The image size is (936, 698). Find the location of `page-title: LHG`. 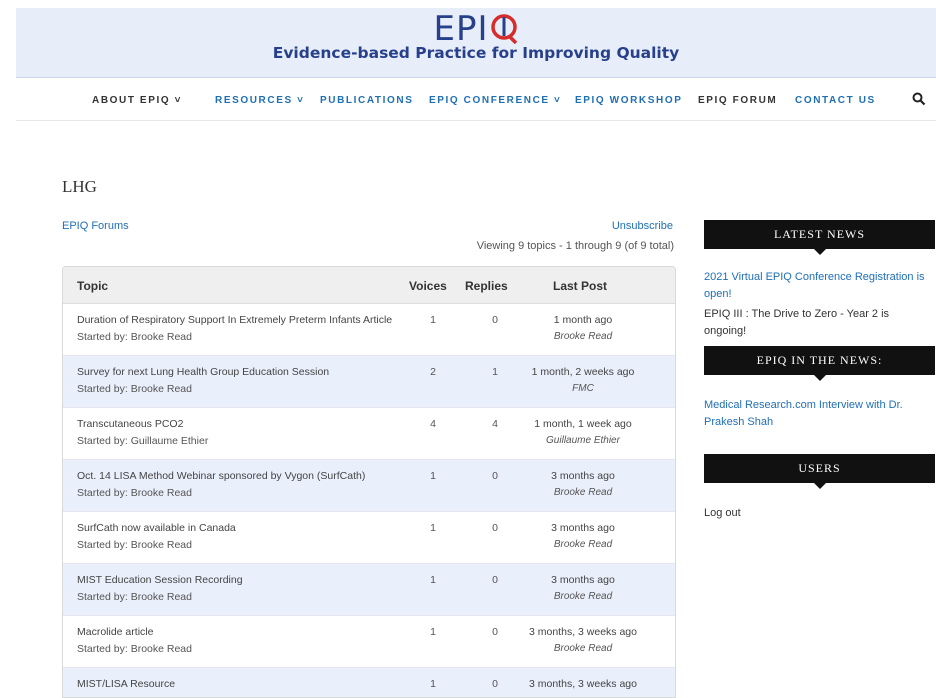

page-title: LHG is located at coordinates (79, 186).